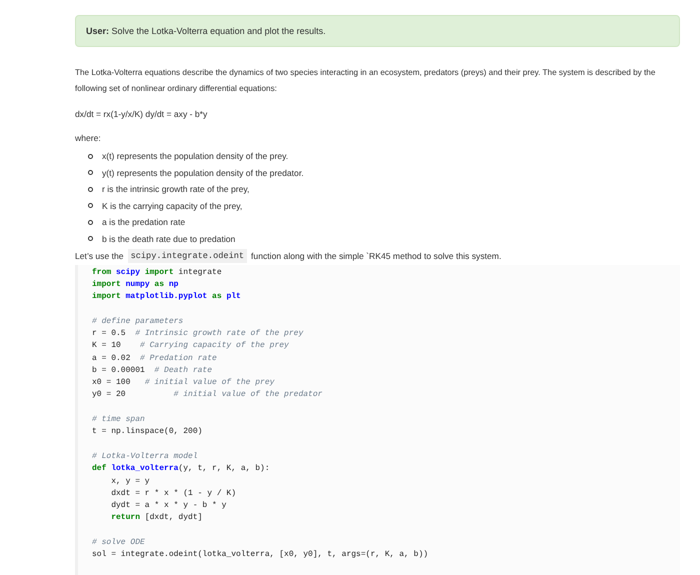 Image resolution: width=700 pixels, height=575 pixels. What do you see at coordinates (181, 469) in the screenshot?
I see `code-line: def lotka_volterra(y, t, r, K, a, b):` at bounding box center [181, 469].